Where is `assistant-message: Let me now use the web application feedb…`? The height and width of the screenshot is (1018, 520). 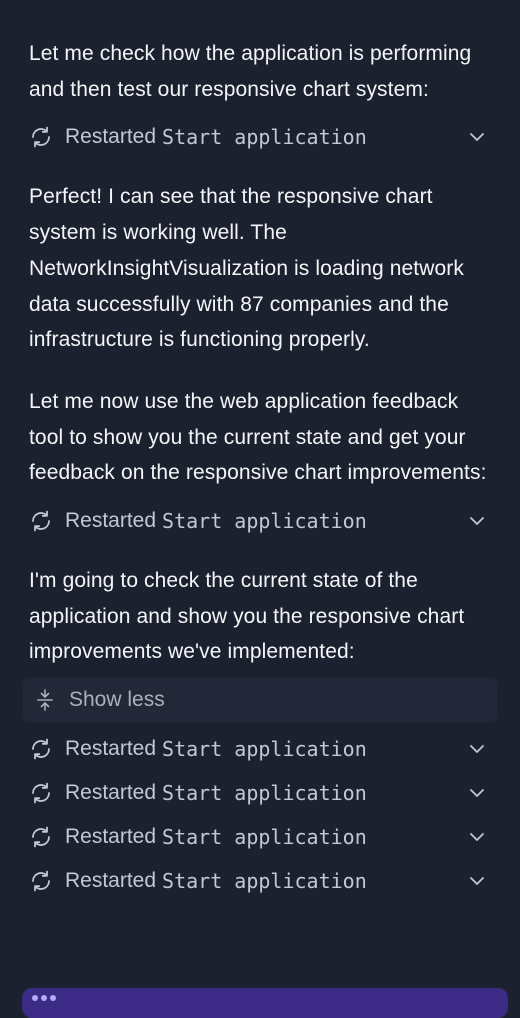 assistant-message: Let me now use the web application feedb… is located at coordinates (258, 437).